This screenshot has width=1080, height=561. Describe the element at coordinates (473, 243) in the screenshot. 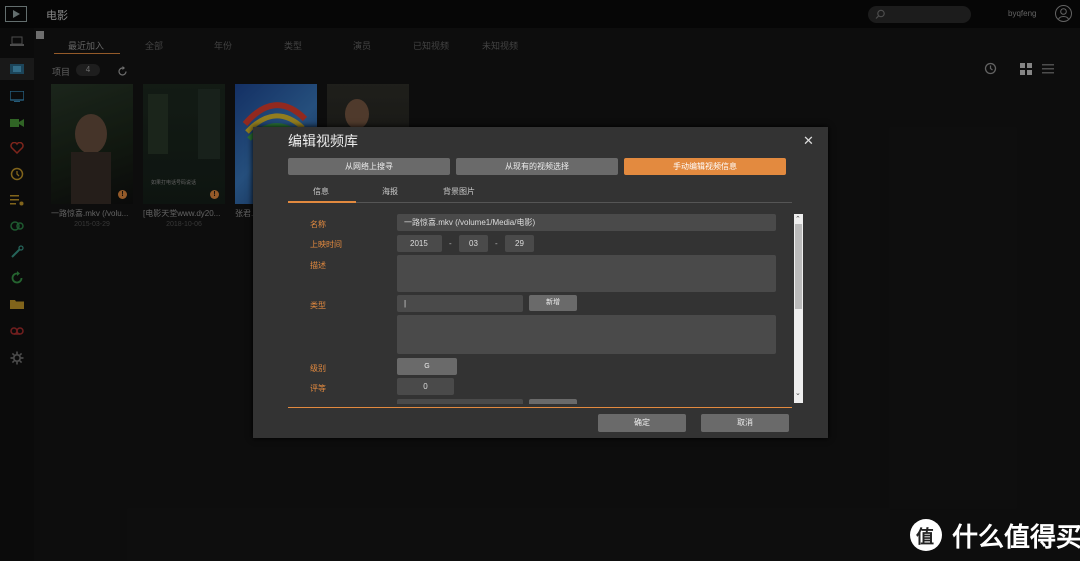

I see `month-field: 03` at that location.